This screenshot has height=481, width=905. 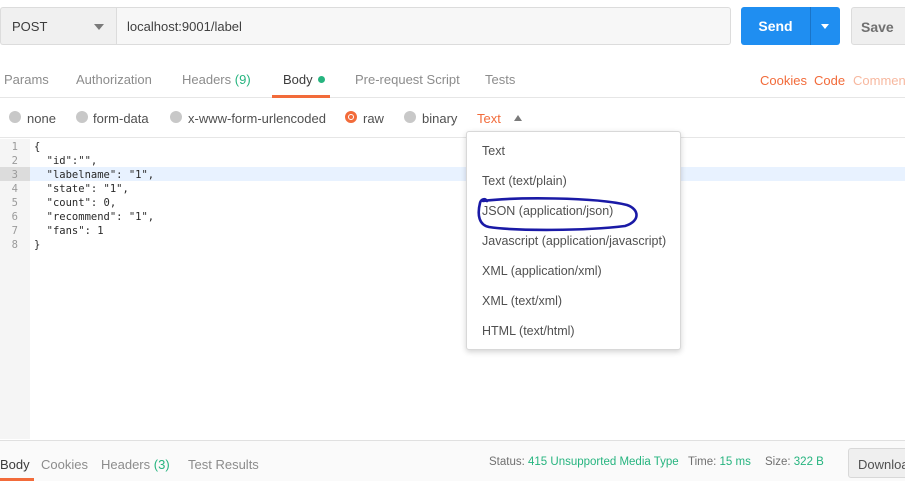 I want to click on line-number: 3, so click(x=14, y=175).